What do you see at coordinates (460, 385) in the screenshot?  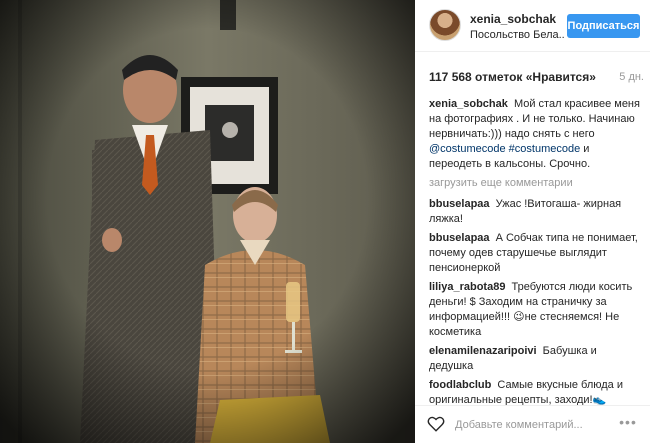 I see `comment-username: foodlabclub` at bounding box center [460, 385].